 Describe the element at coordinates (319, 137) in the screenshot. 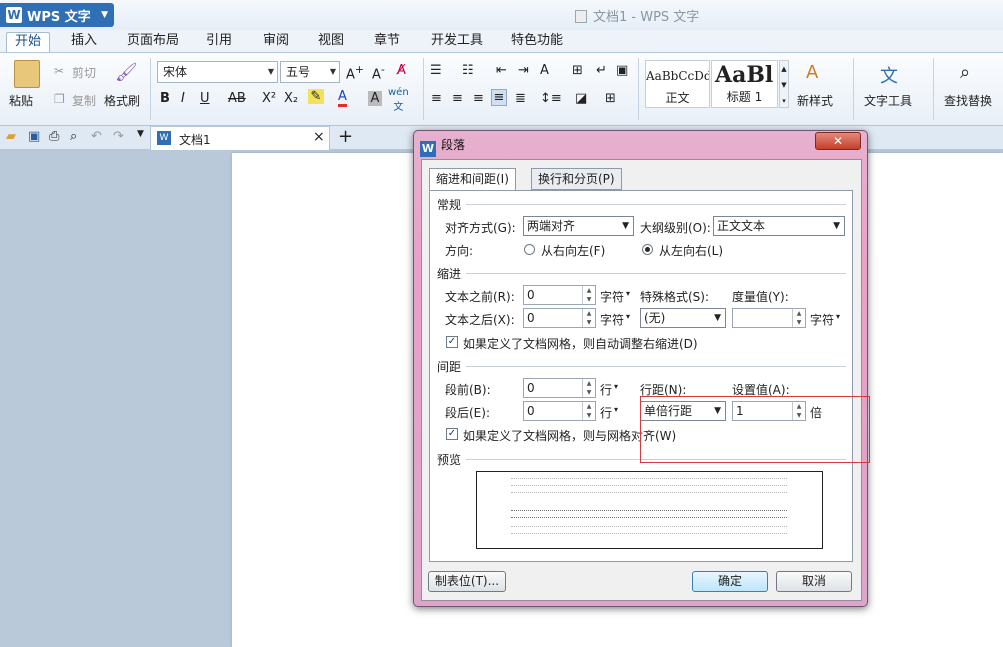

I see `close-icon: ×` at that location.